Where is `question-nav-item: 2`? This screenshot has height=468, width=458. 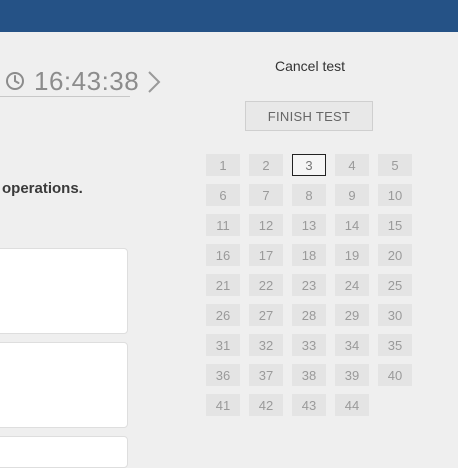
question-nav-item: 2 is located at coordinates (266, 165).